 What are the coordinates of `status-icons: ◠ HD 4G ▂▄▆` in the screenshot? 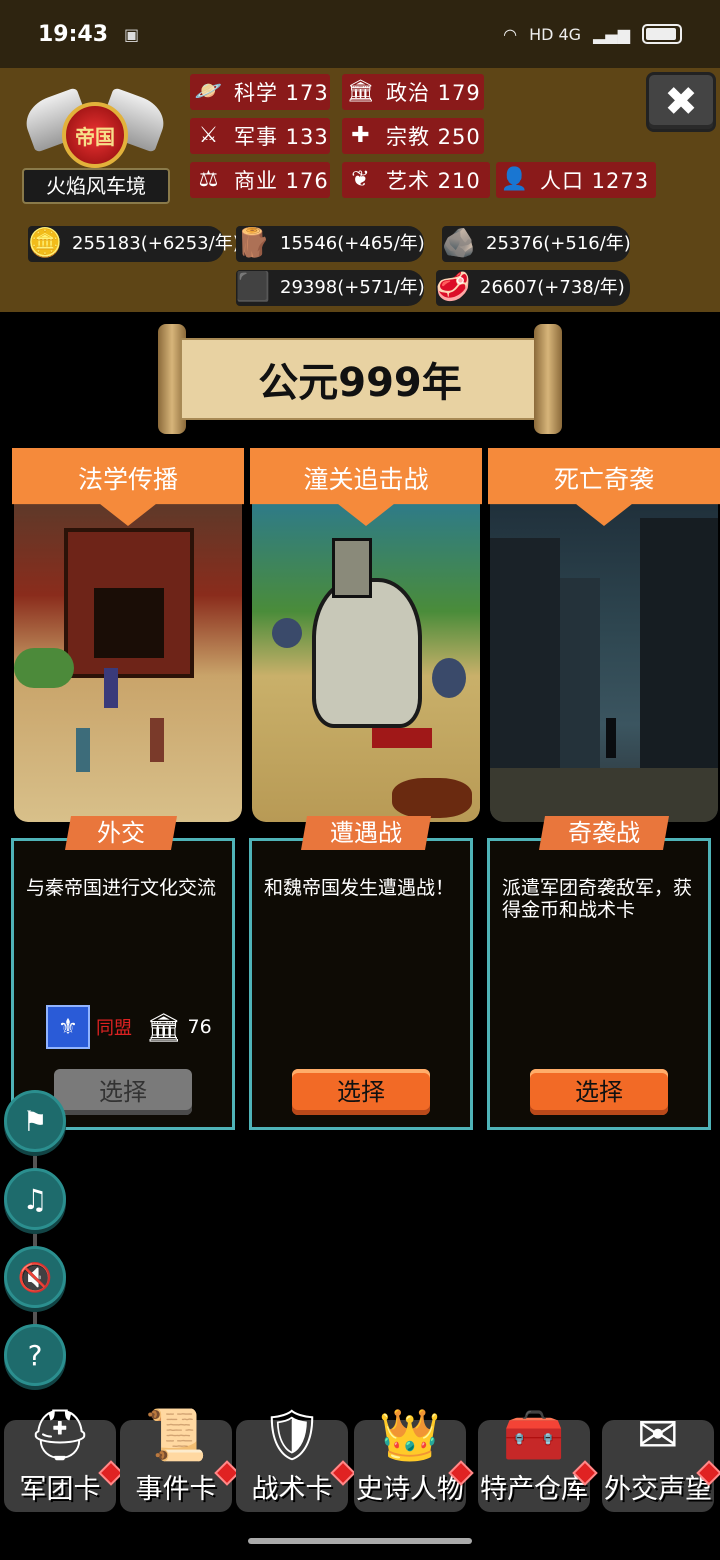 It's located at (592, 34).